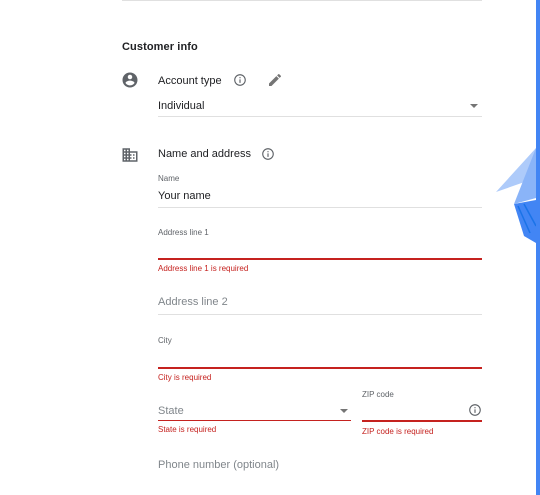 The image size is (540, 495). I want to click on state-error: State is required, so click(187, 429).